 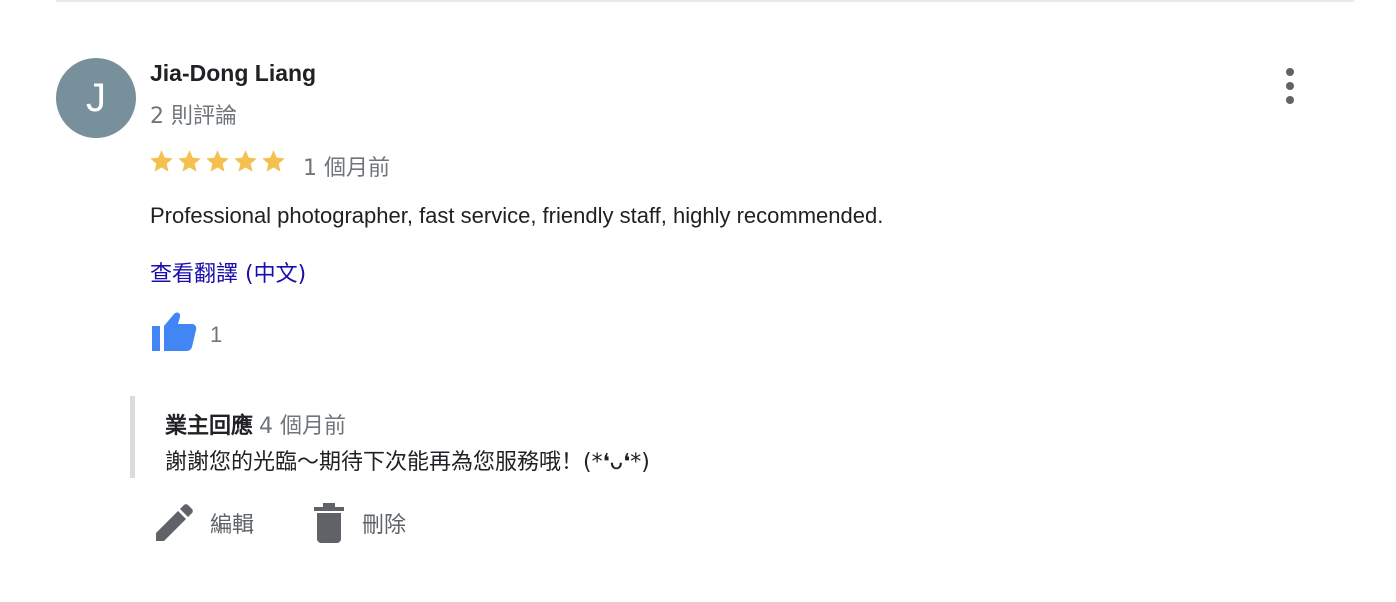 I want to click on delete-button: 刪除, so click(x=359, y=523).